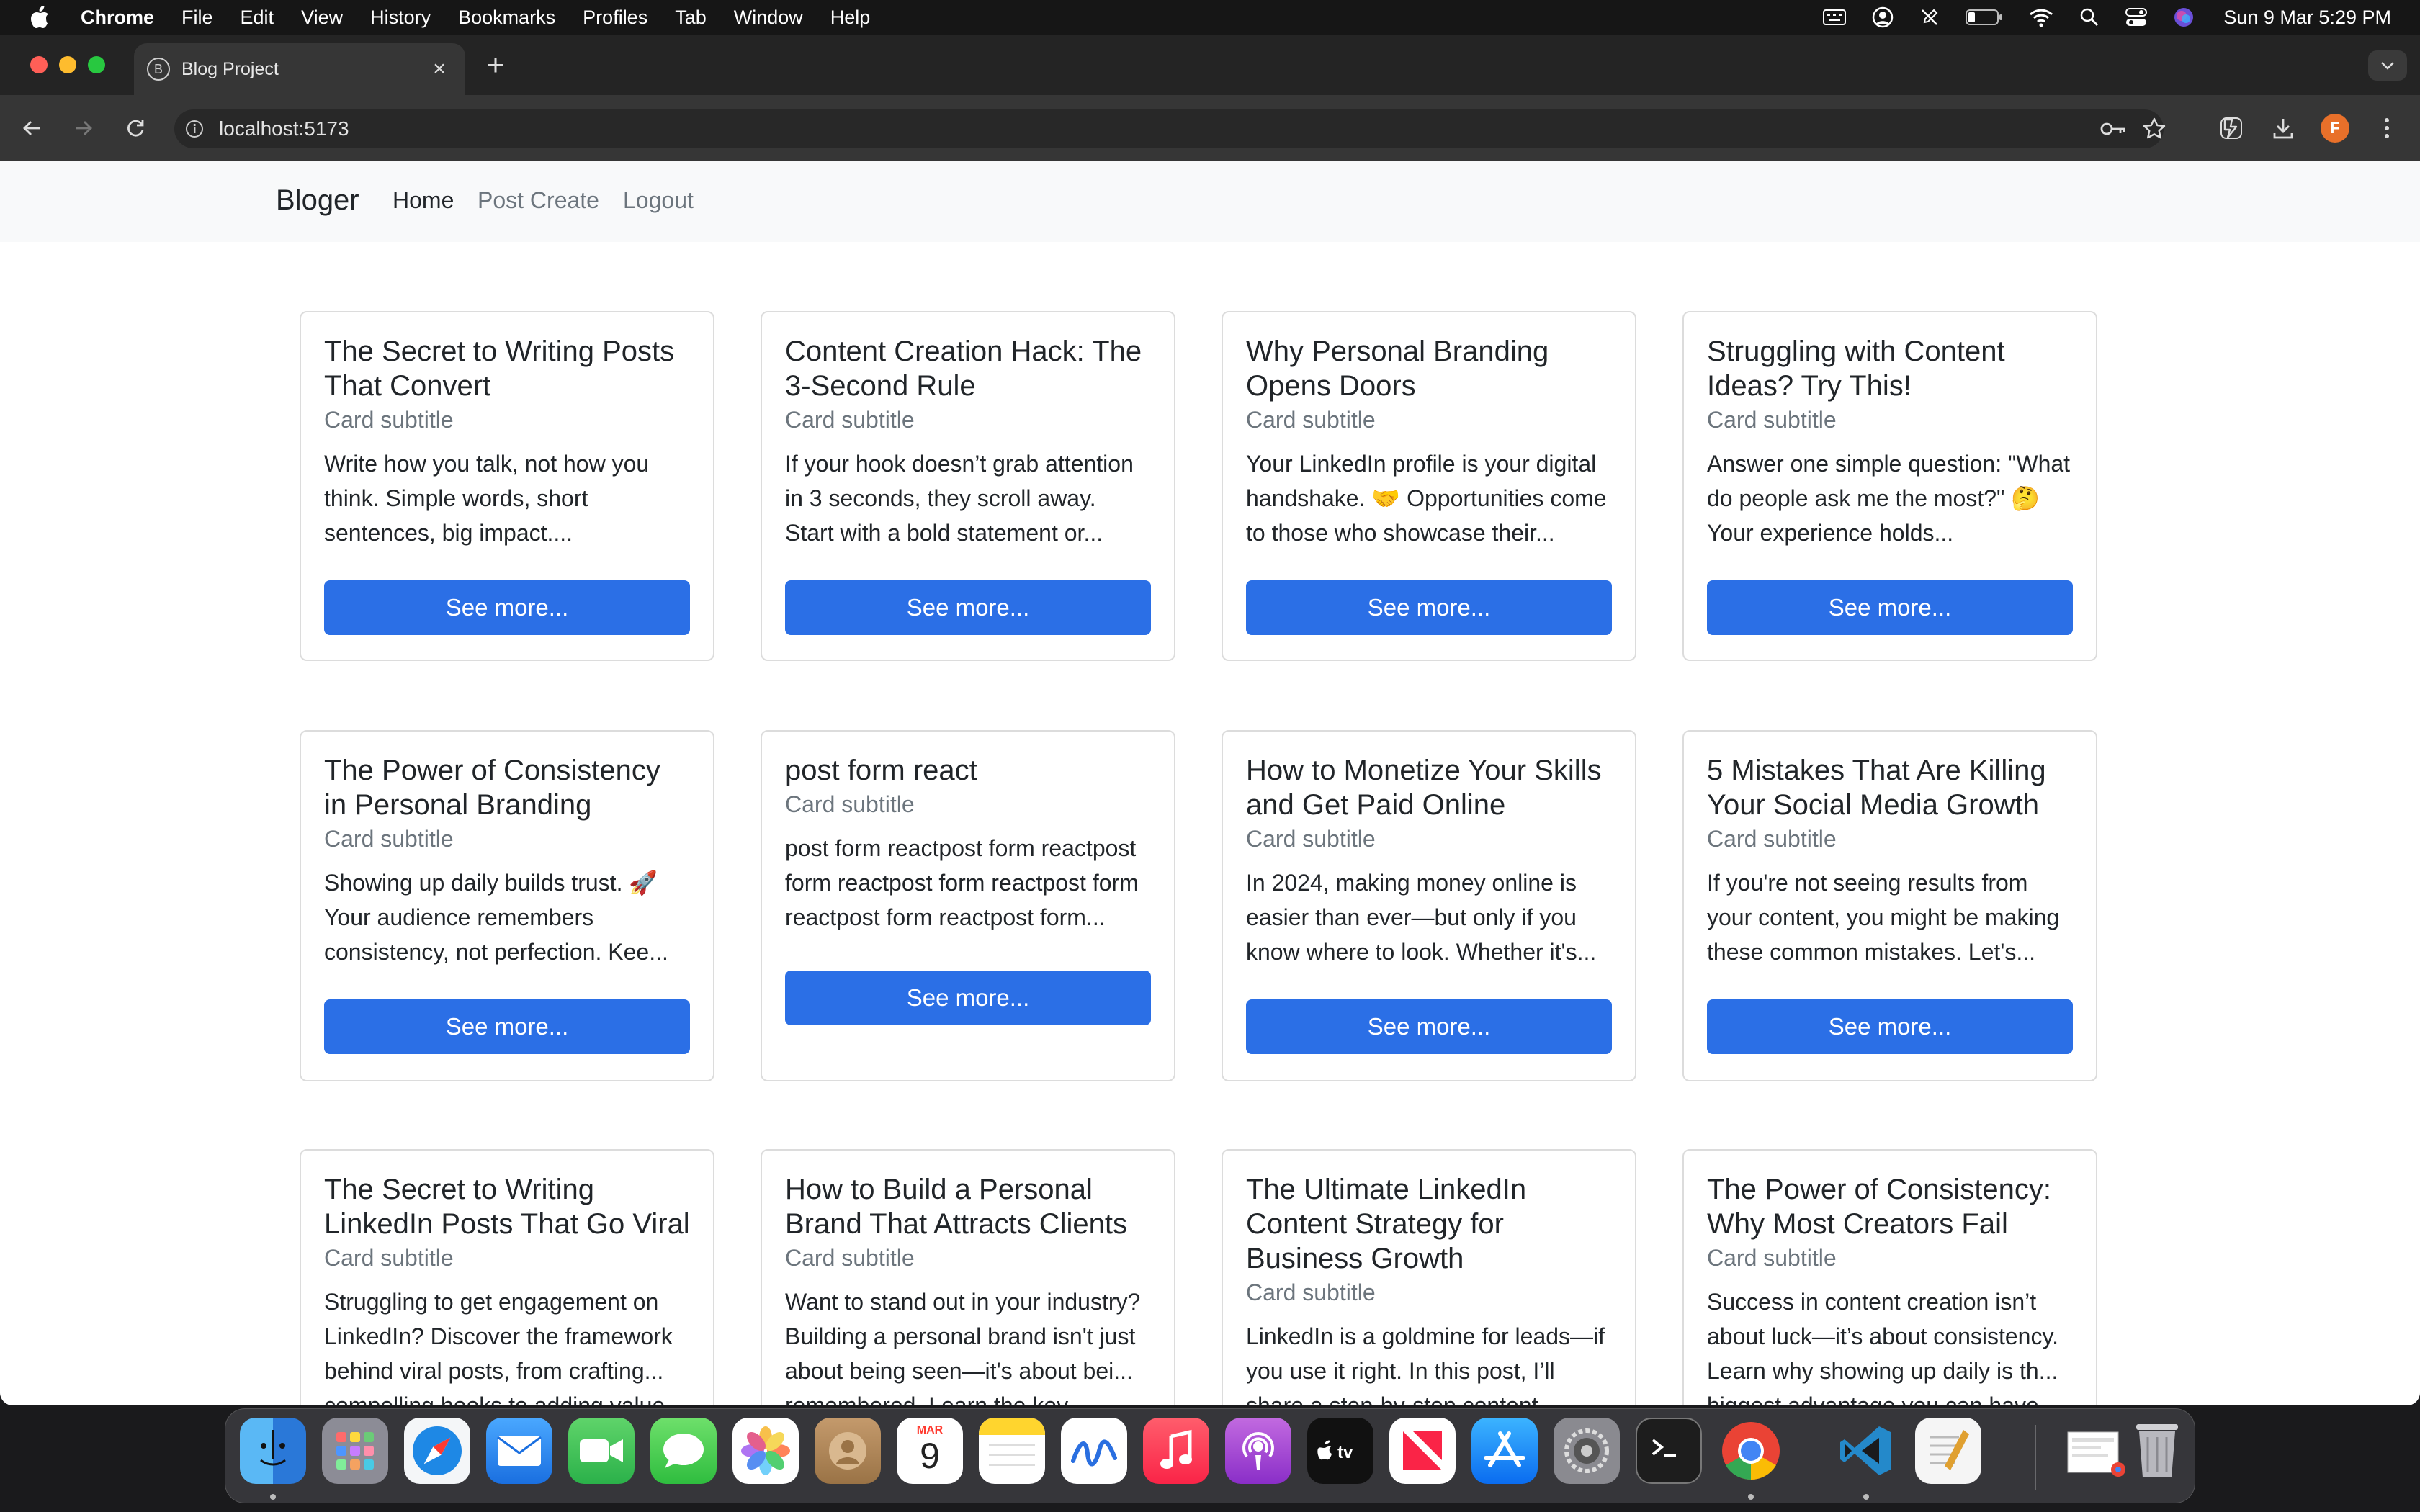 Image resolution: width=2420 pixels, height=1512 pixels. Describe the element at coordinates (850, 17) in the screenshot. I see `menu-help: Help` at that location.